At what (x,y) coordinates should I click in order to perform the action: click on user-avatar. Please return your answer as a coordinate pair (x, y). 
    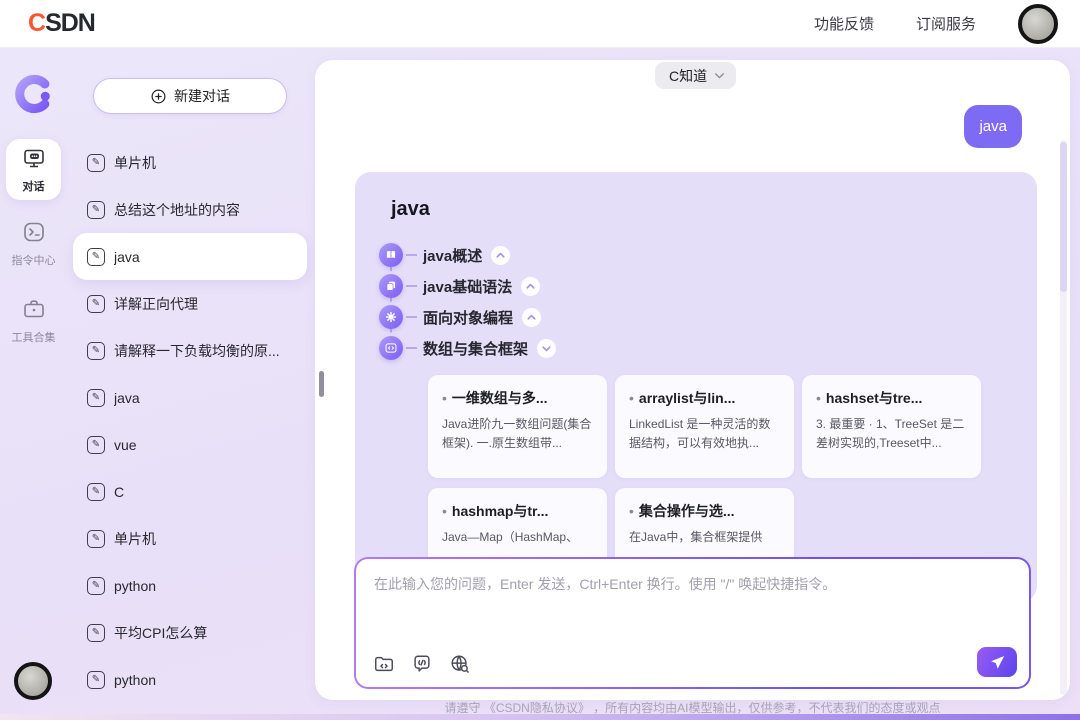
    Looking at the image, I should click on (1038, 23).